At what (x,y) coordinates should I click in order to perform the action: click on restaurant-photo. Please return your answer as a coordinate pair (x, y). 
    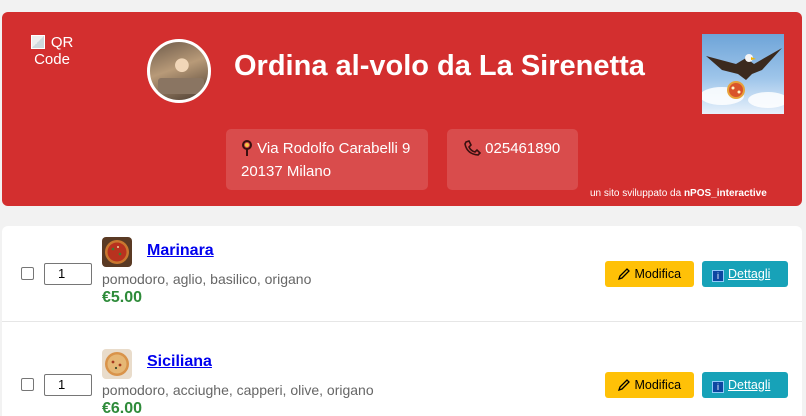
    Looking at the image, I should click on (179, 71).